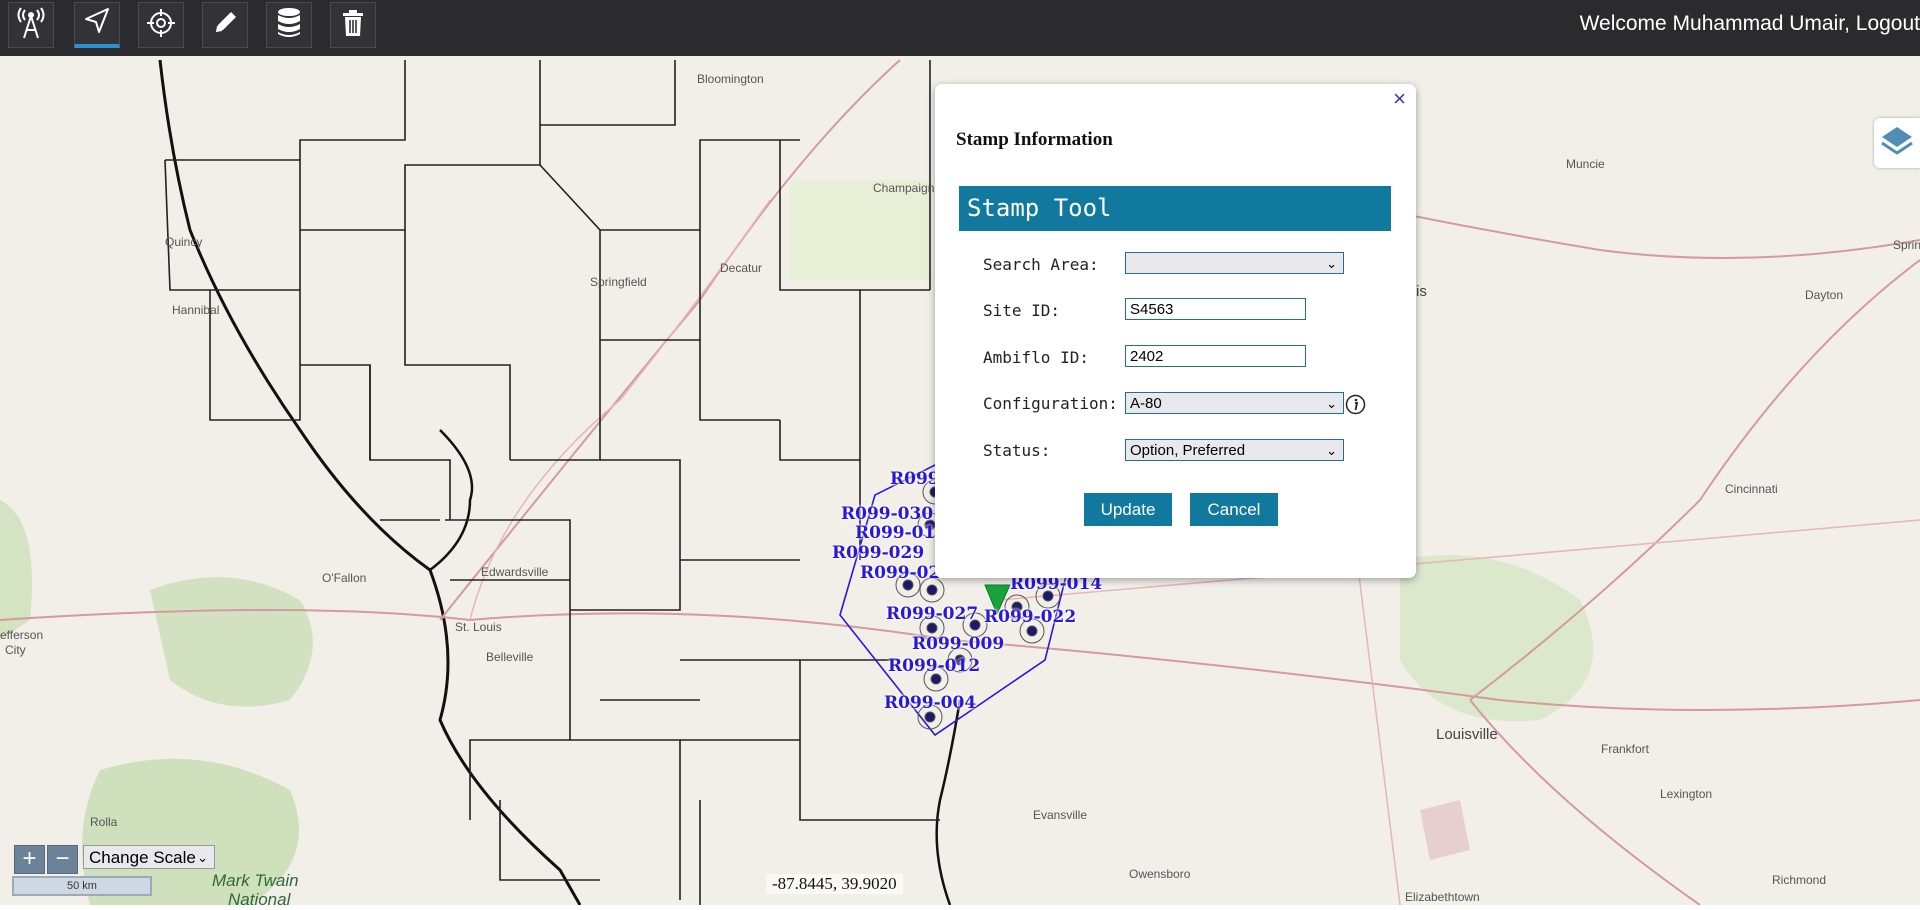  Describe the element at coordinates (887, 514) in the screenshot. I see `site-label: R099-030` at that location.